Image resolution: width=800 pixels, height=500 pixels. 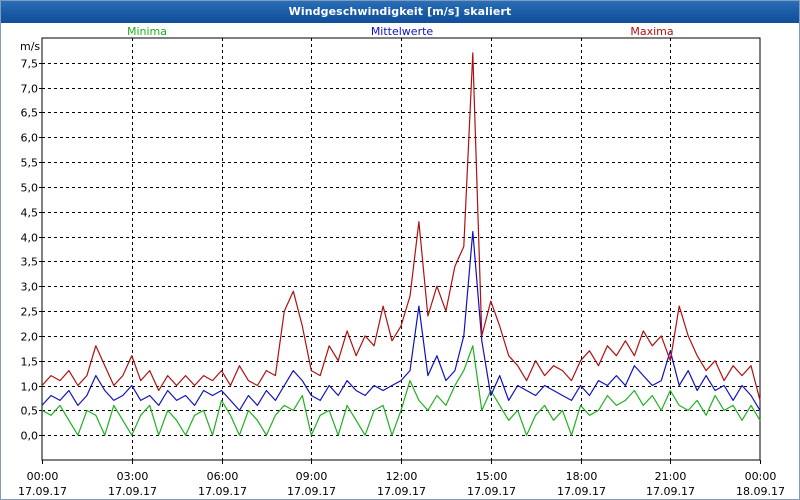 I want to click on legend-minima: Minima, so click(x=147, y=31).